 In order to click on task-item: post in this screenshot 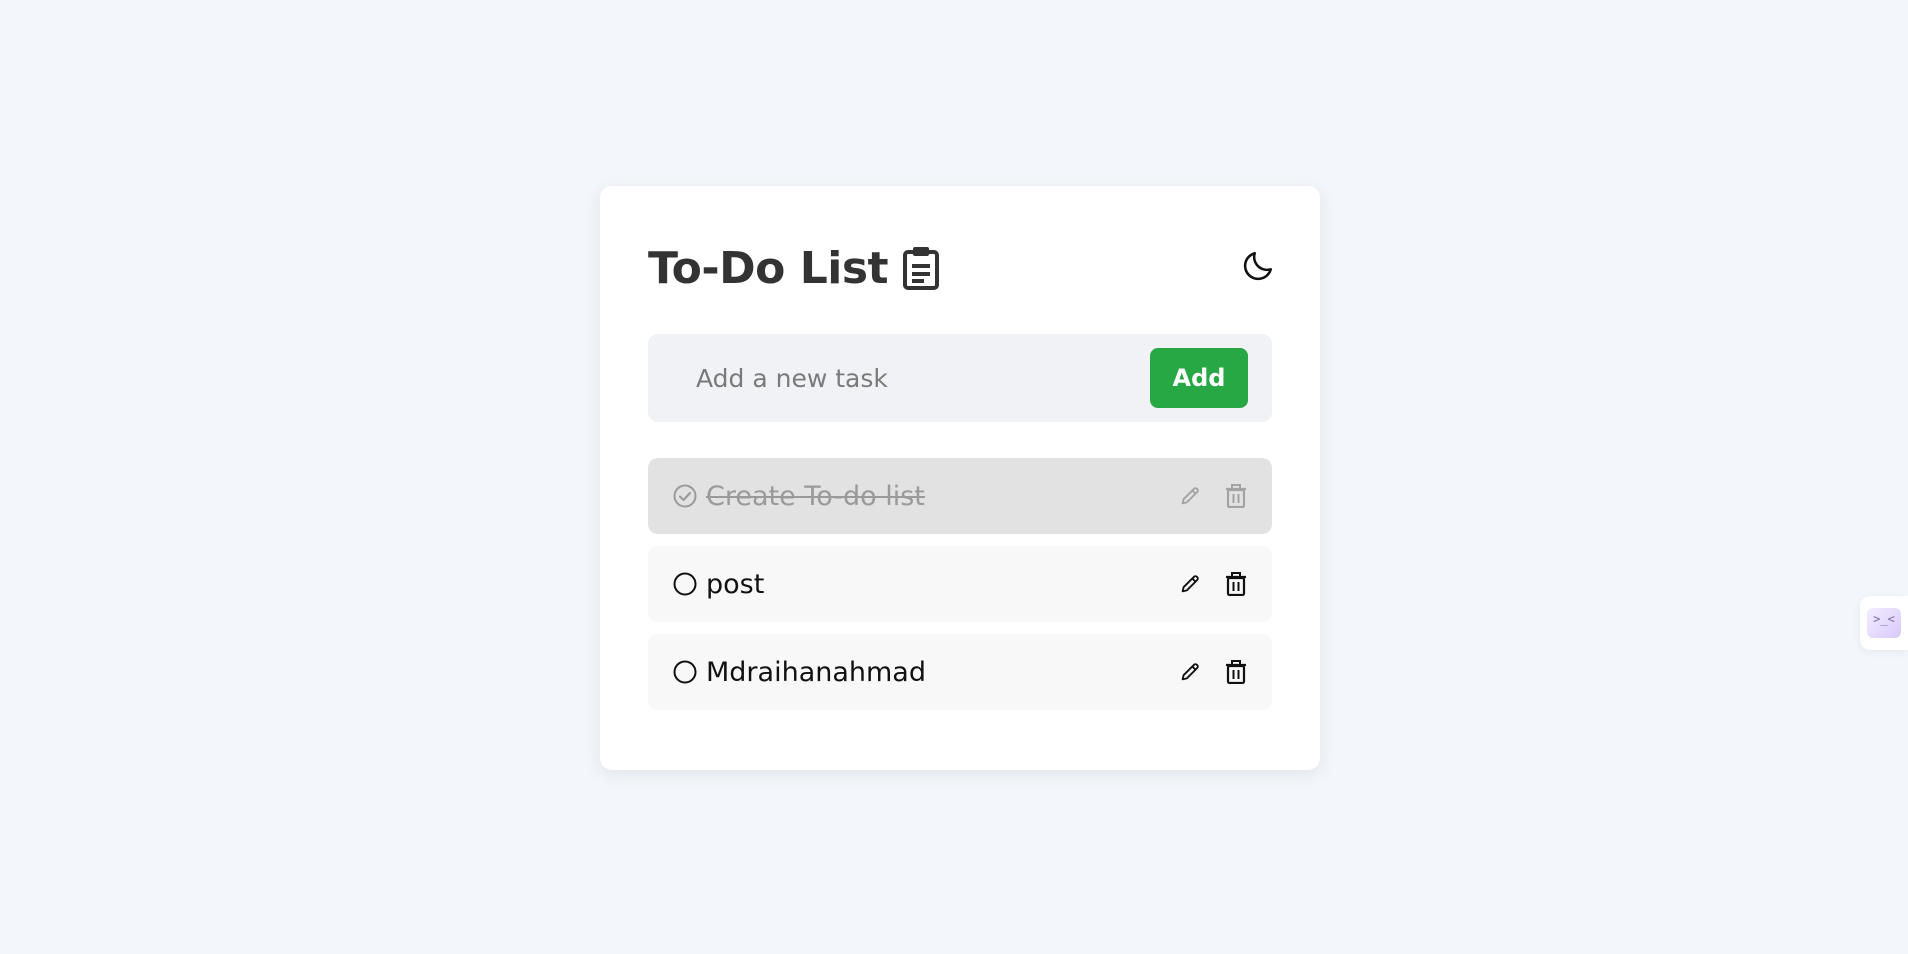, I will do `click(960, 584)`.